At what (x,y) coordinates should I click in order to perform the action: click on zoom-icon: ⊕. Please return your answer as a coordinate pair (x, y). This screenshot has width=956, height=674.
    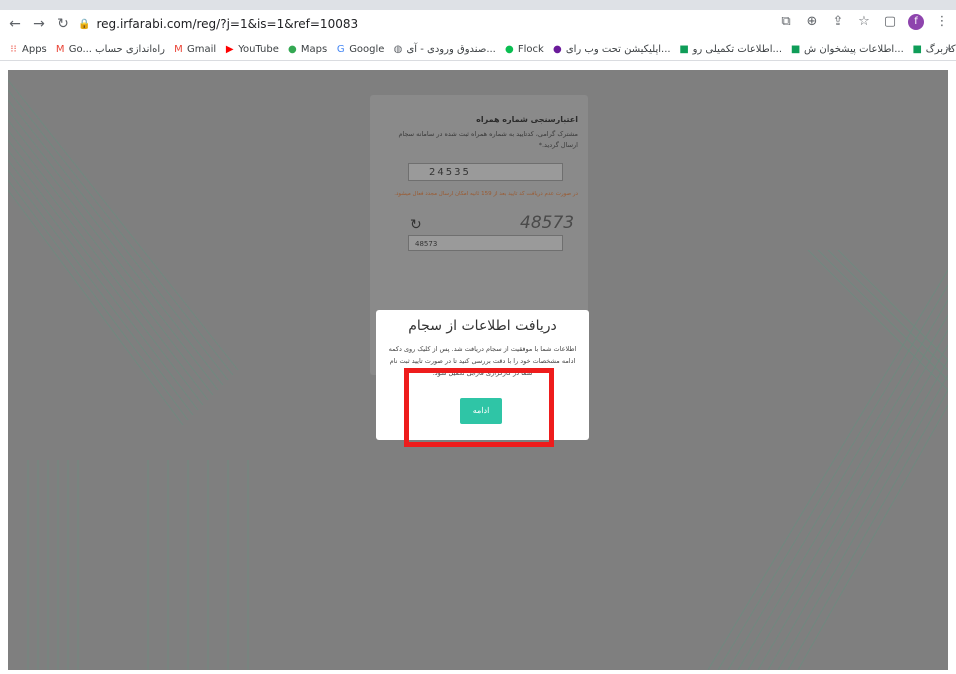
    Looking at the image, I should click on (812, 22).